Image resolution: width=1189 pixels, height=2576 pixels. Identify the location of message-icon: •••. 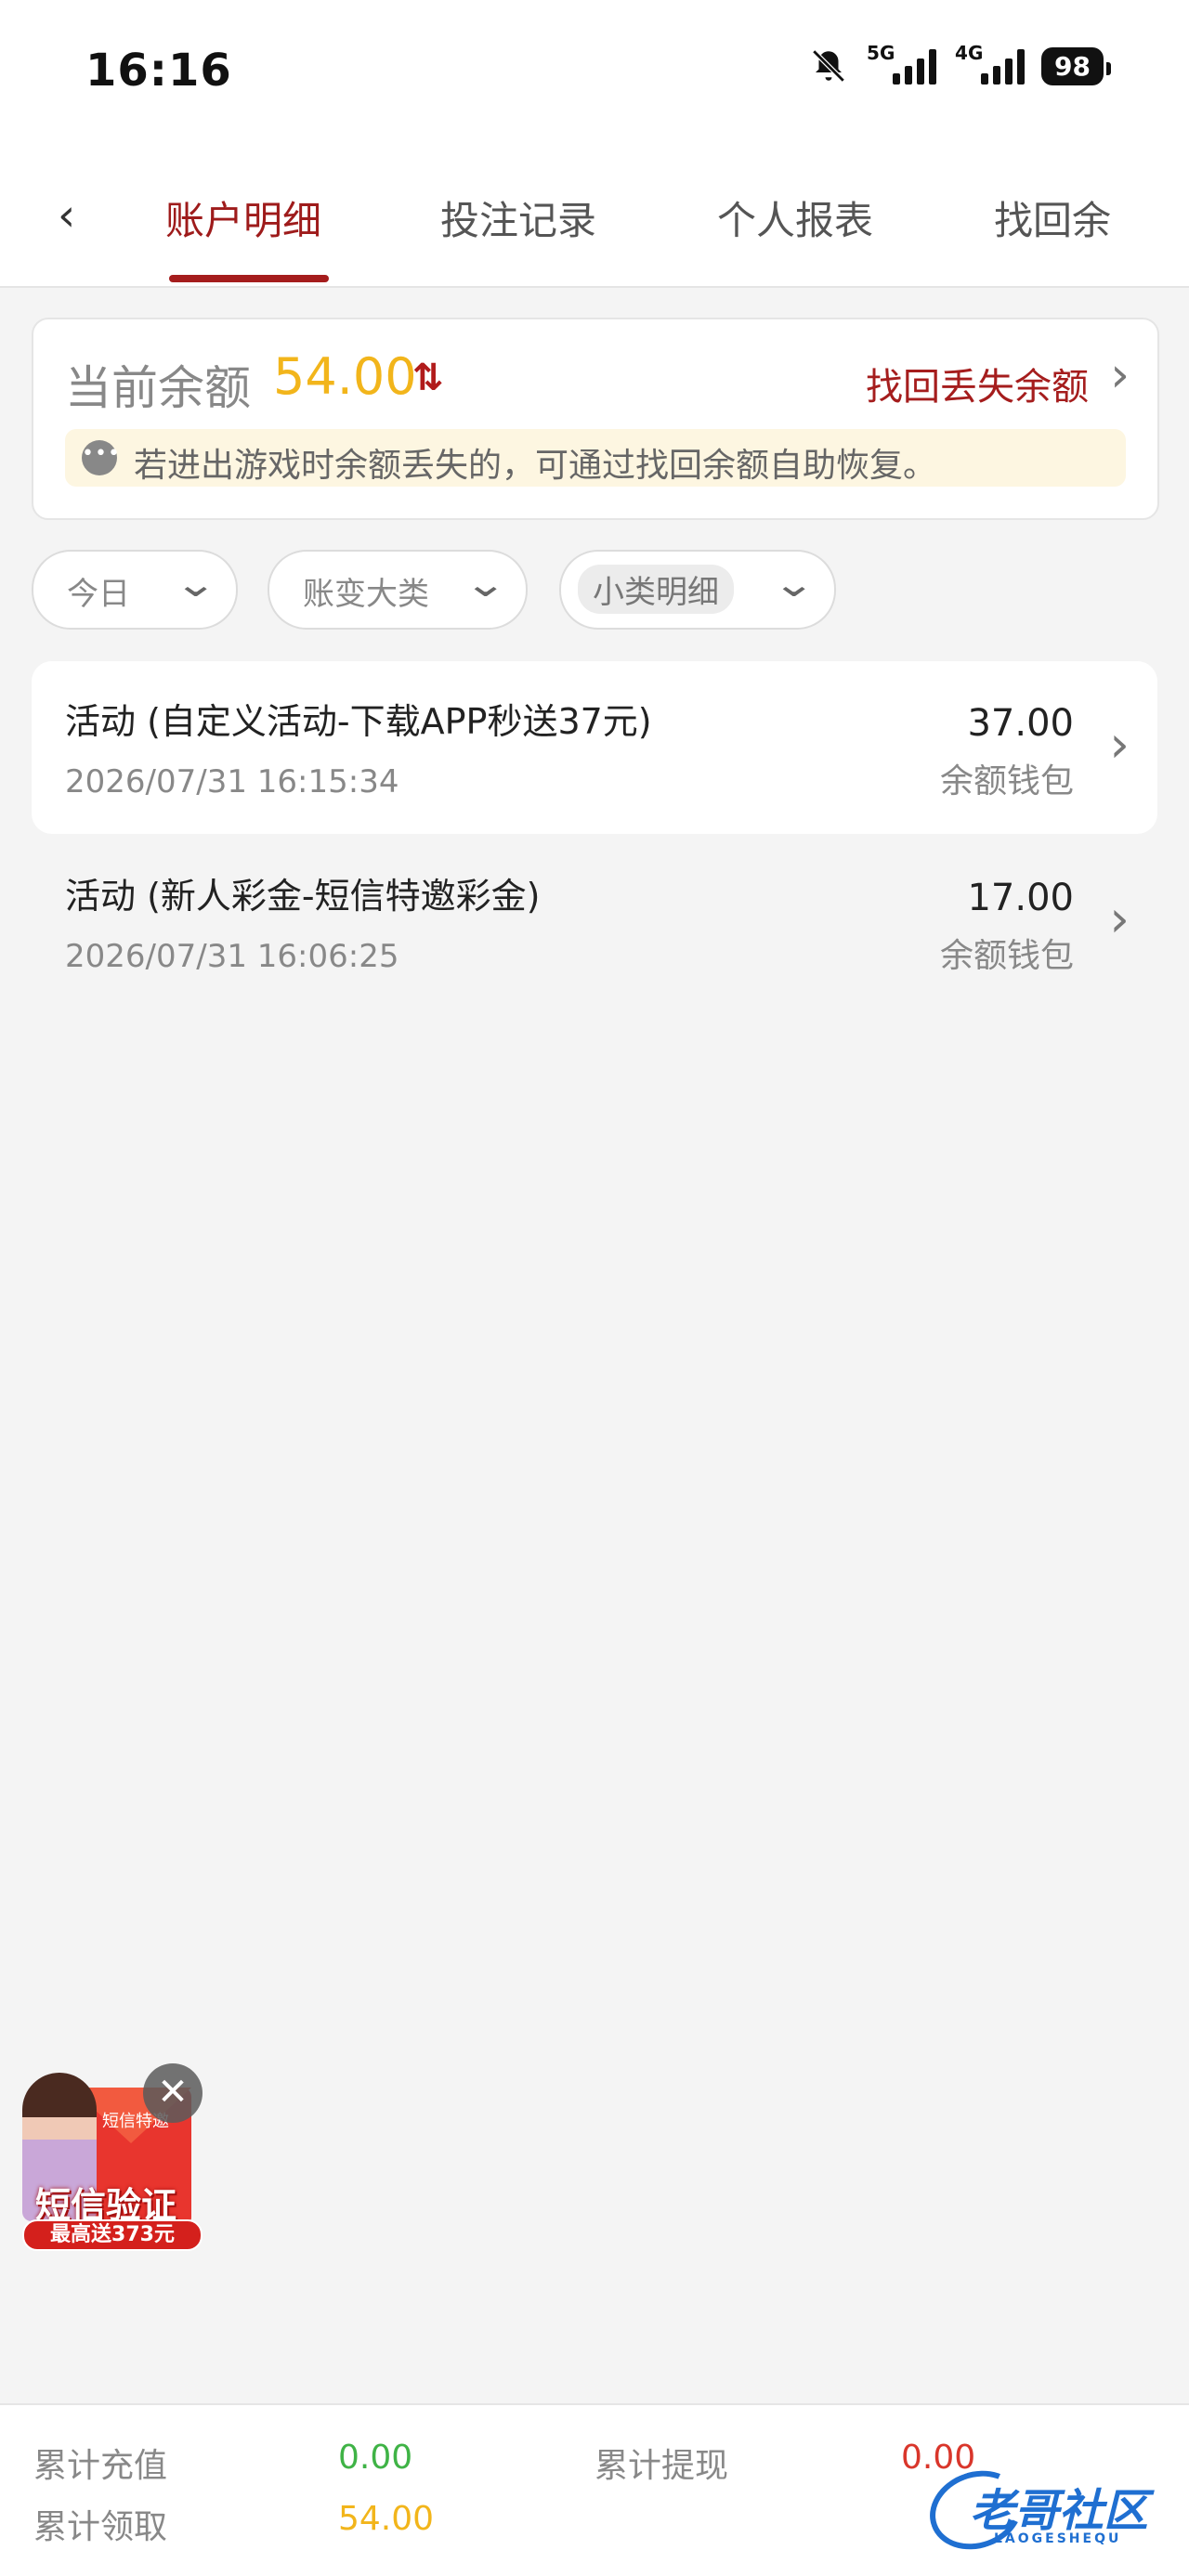
(101, 458).